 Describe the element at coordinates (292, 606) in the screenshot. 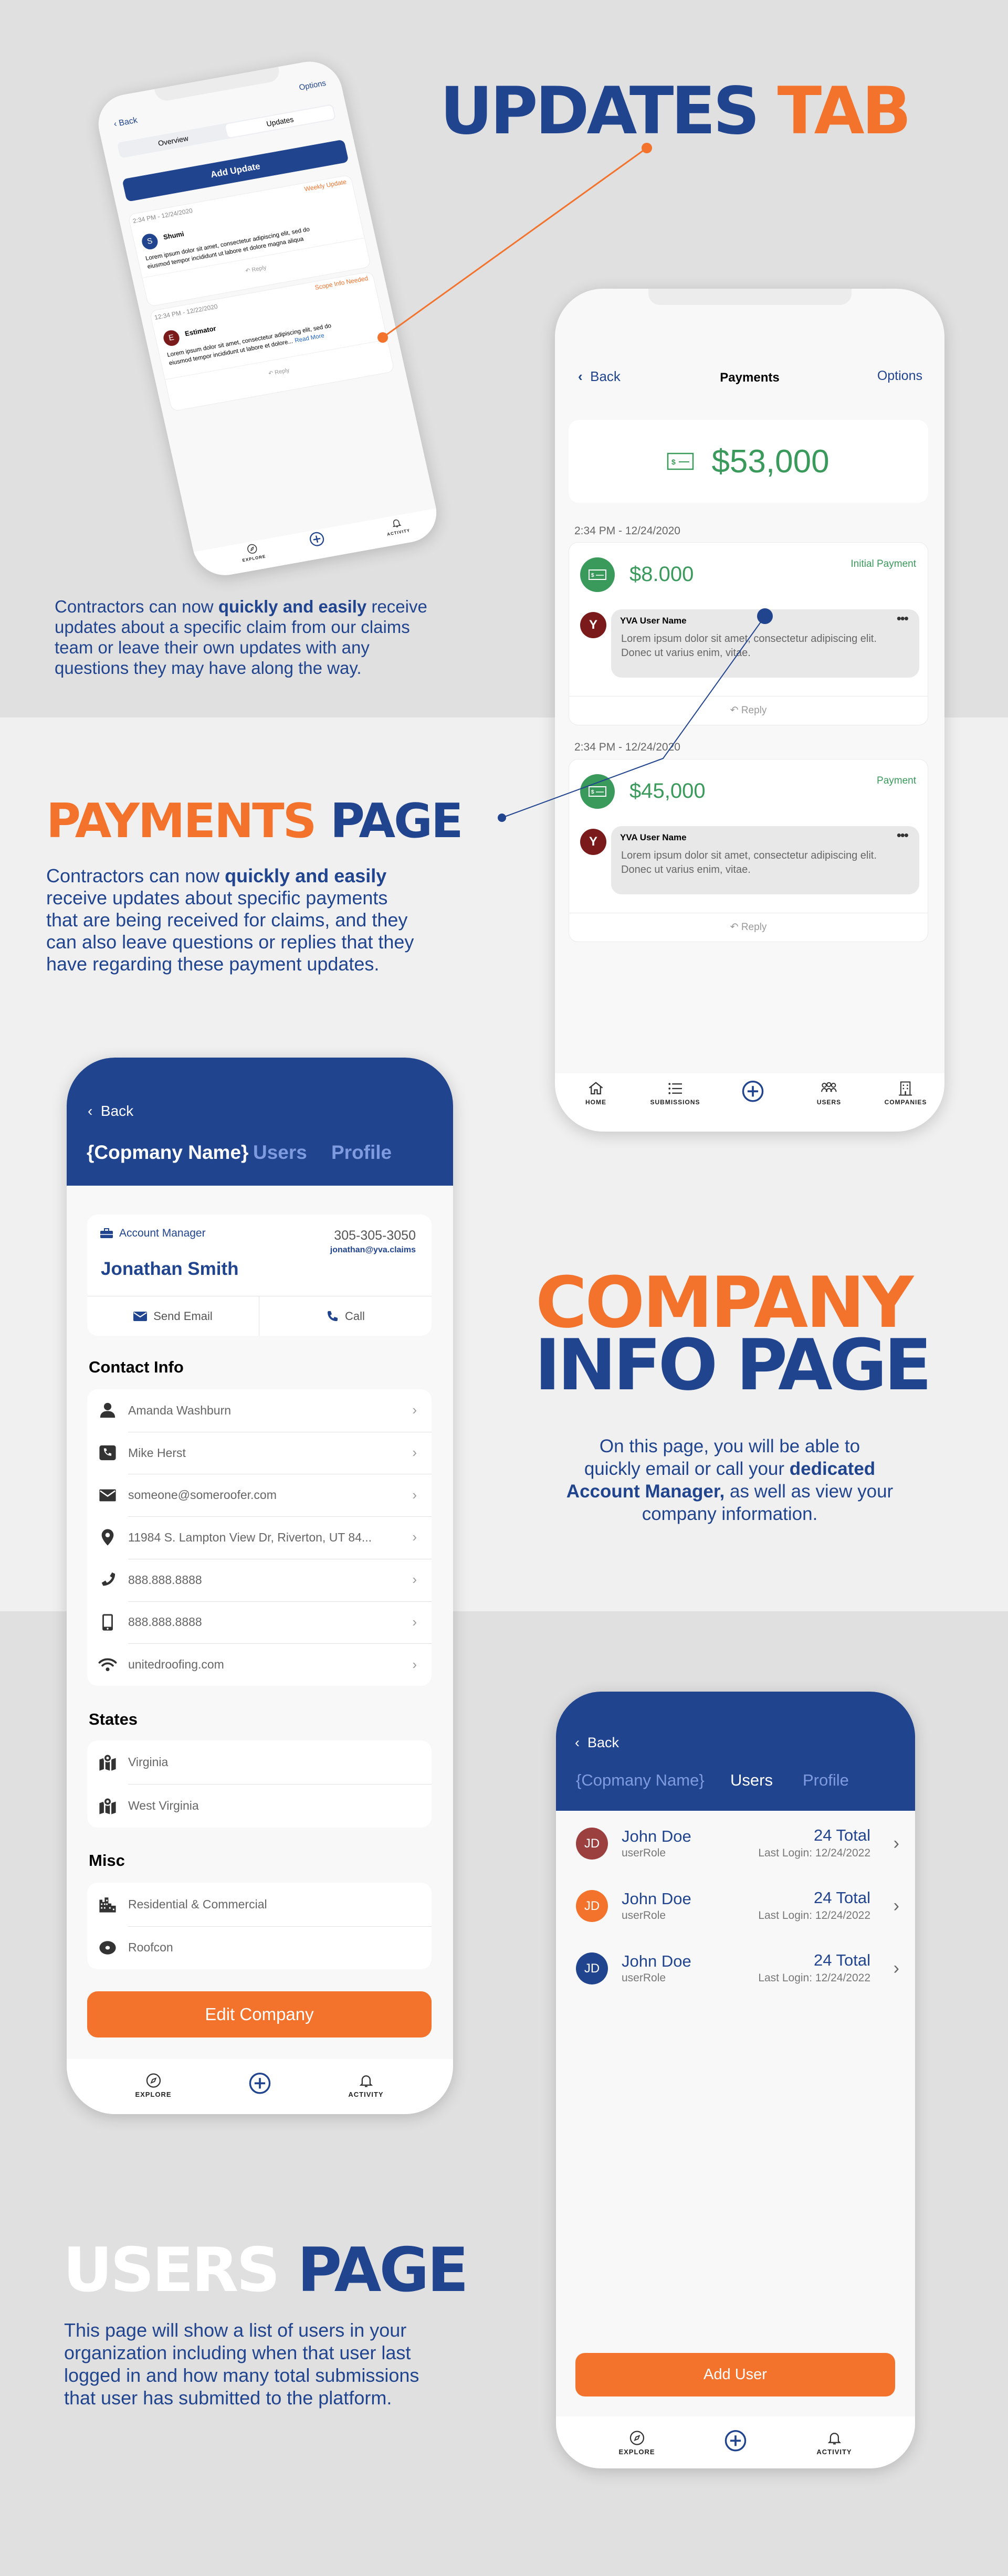

I see `emphasis-text: quickly and easily` at that location.